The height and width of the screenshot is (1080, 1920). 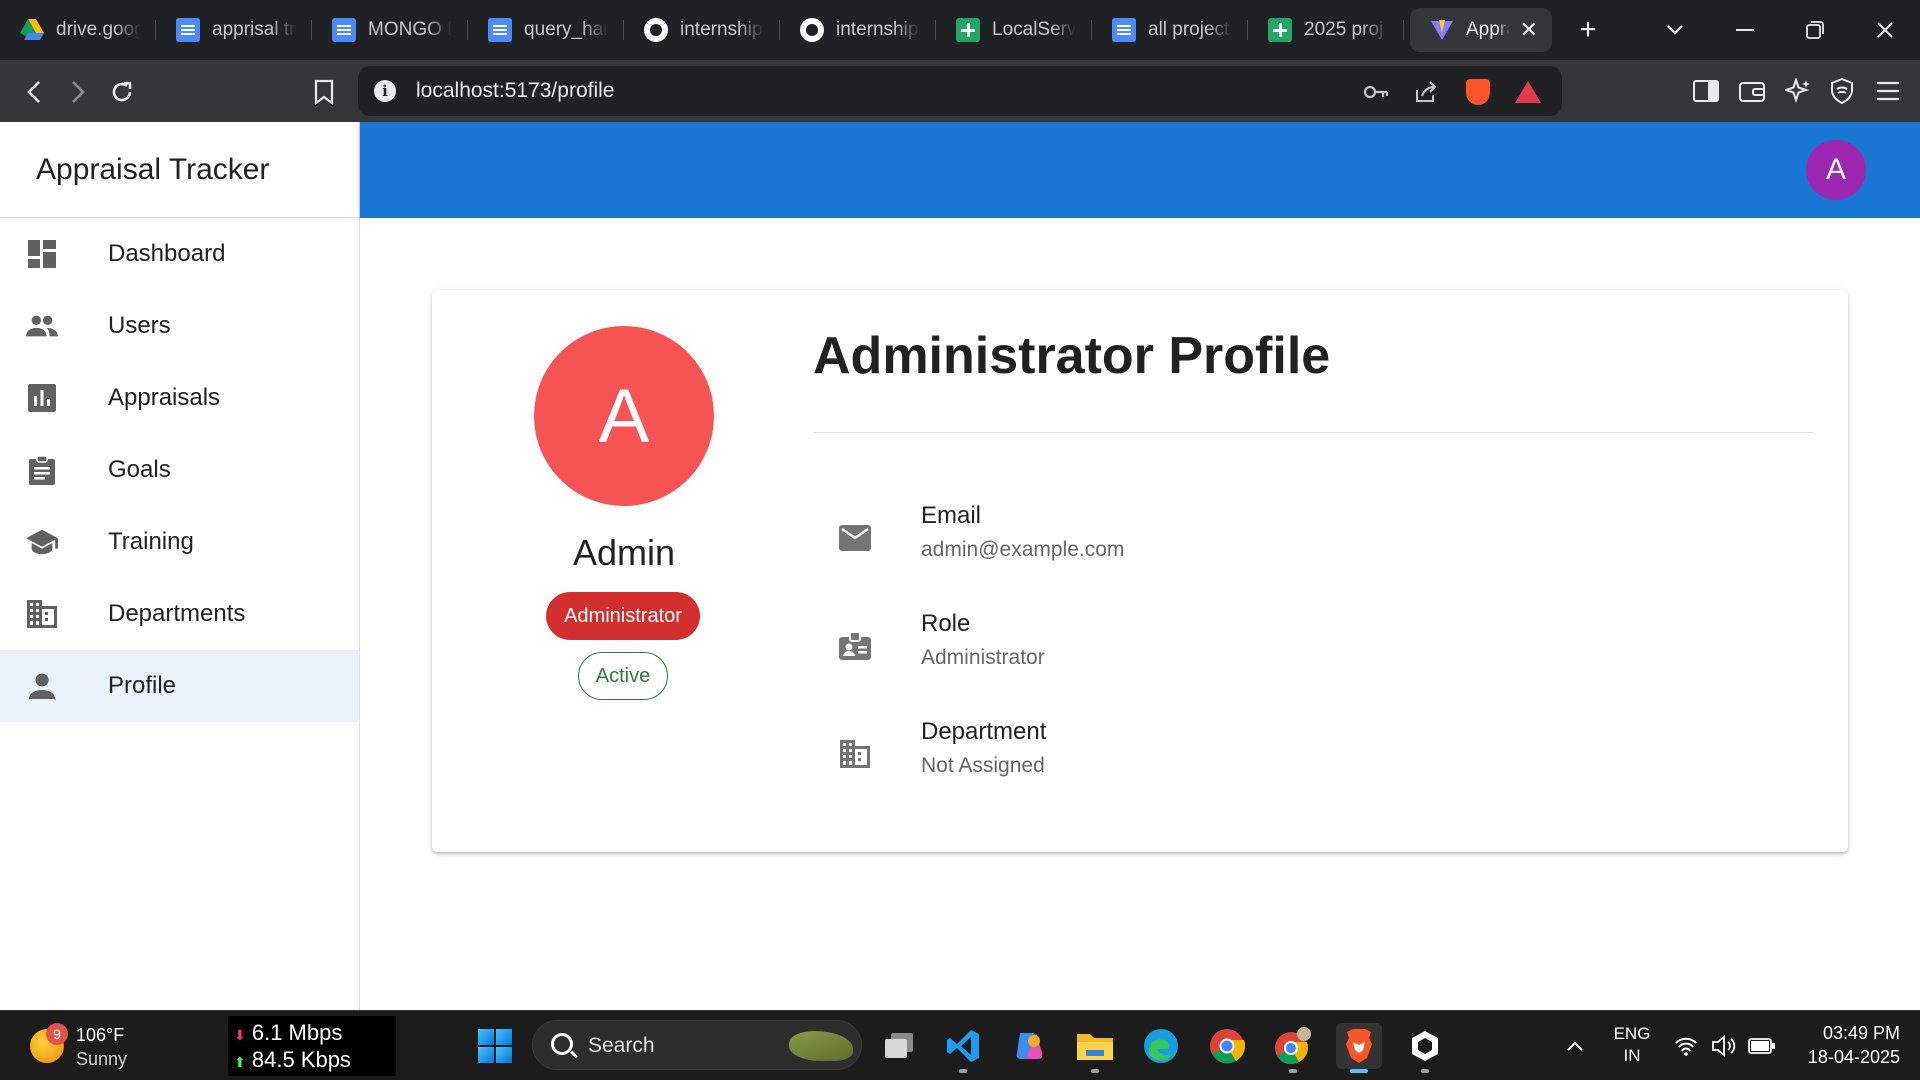 What do you see at coordinates (1529, 30) in the screenshot?
I see `close-tab-icon: ✕` at bounding box center [1529, 30].